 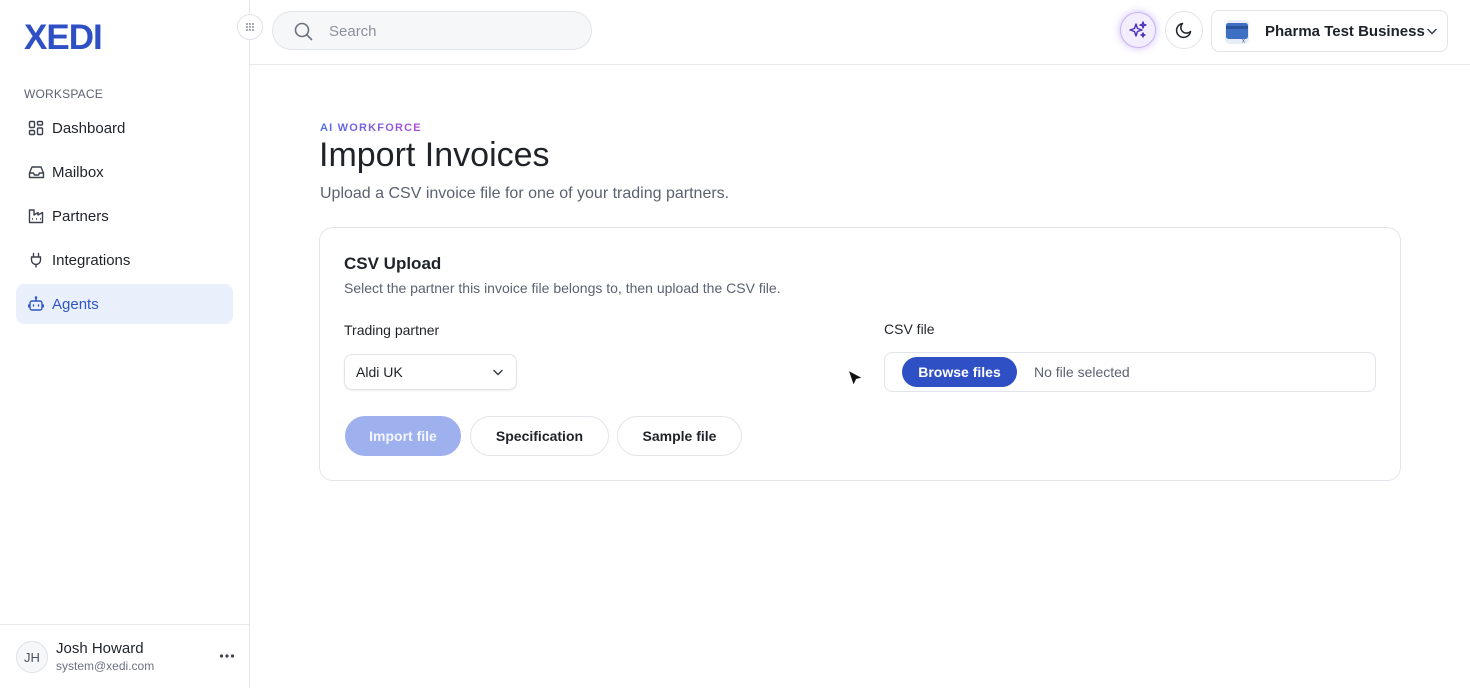 What do you see at coordinates (539, 436) in the screenshot?
I see `specification-button: Specification` at bounding box center [539, 436].